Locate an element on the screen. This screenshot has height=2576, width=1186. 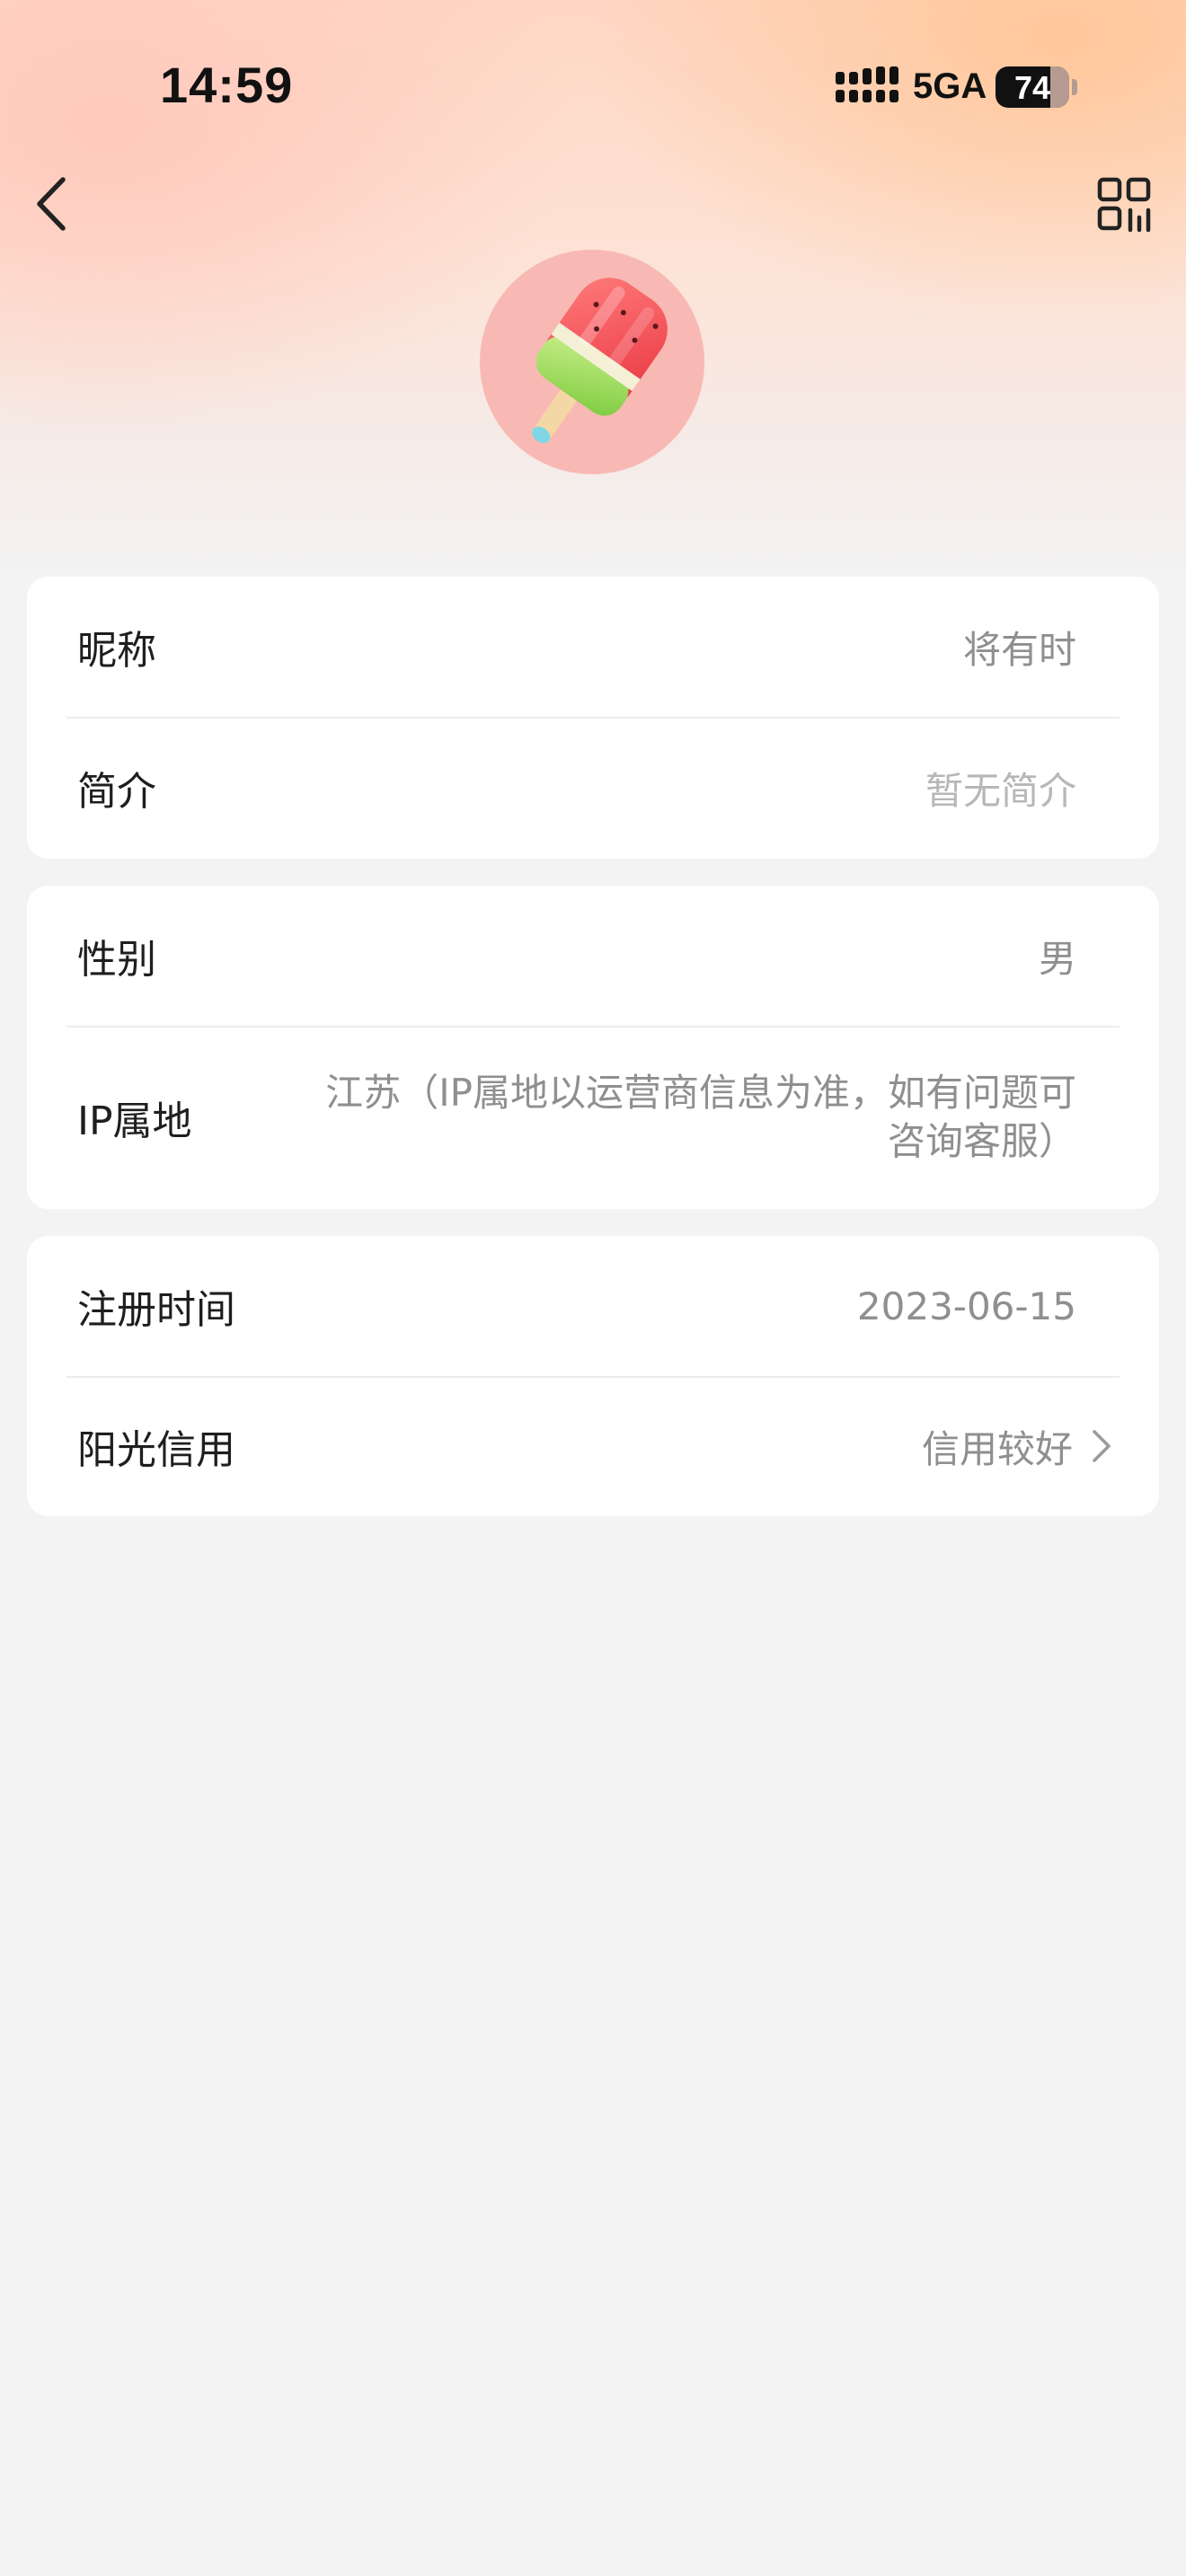
account-info-card: 注册时间 2023-06-15 阳光信用 信用较好 is located at coordinates (593, 1376).